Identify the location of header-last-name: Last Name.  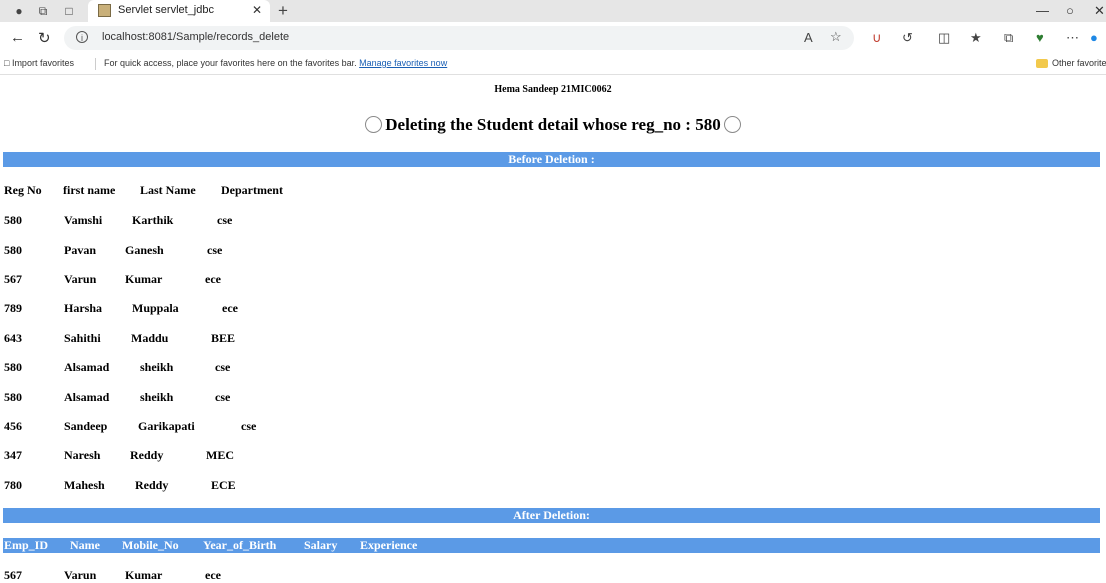
(168, 190).